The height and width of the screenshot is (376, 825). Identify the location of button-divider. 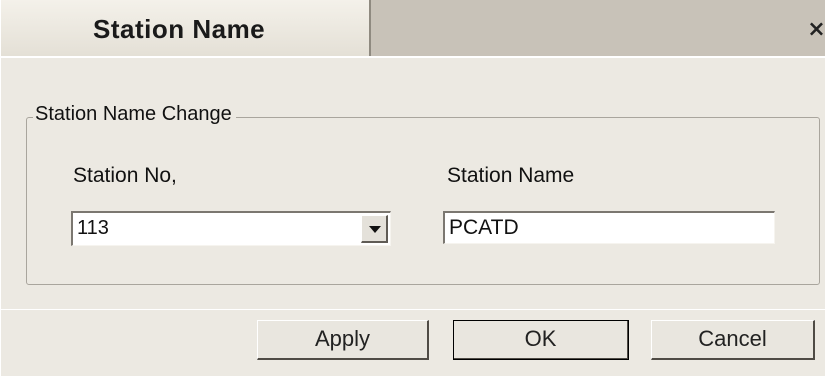
(413, 309).